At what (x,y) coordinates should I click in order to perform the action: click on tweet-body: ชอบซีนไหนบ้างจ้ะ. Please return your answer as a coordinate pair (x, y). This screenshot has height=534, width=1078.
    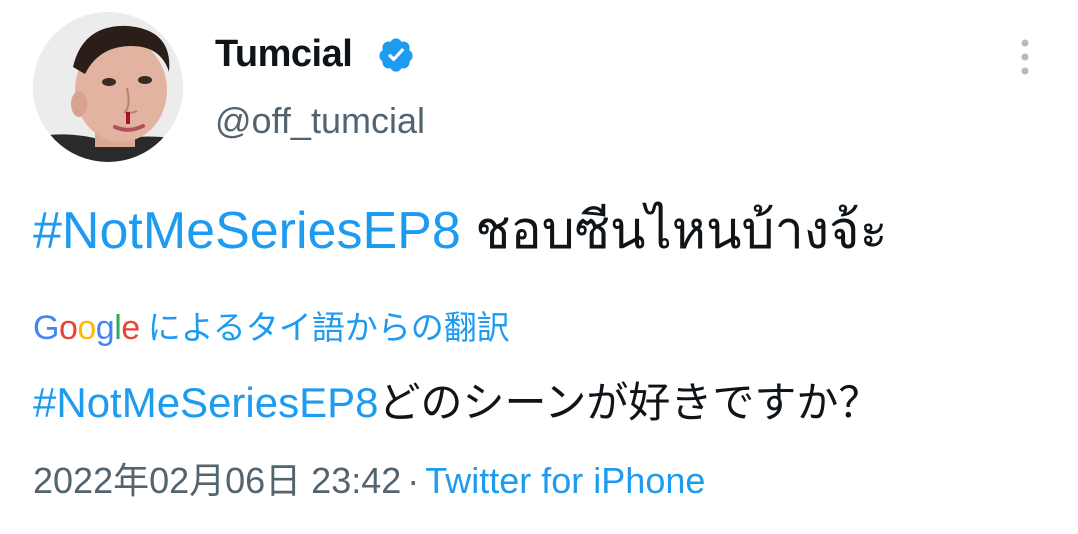
    Looking at the image, I should click on (674, 231).